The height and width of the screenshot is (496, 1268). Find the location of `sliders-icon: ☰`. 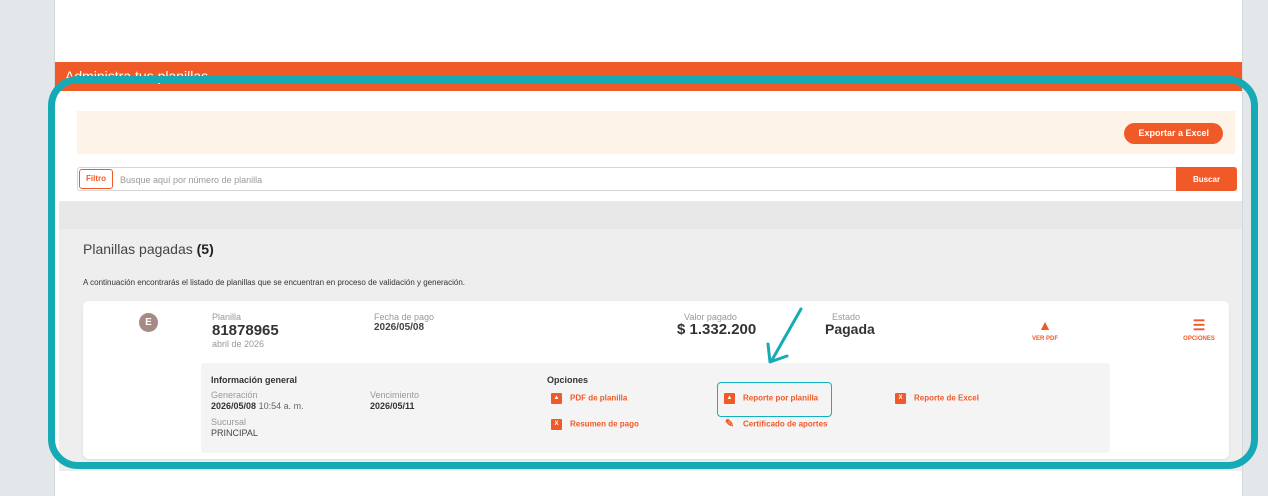

sliders-icon: ☰ is located at coordinates (1199, 325).